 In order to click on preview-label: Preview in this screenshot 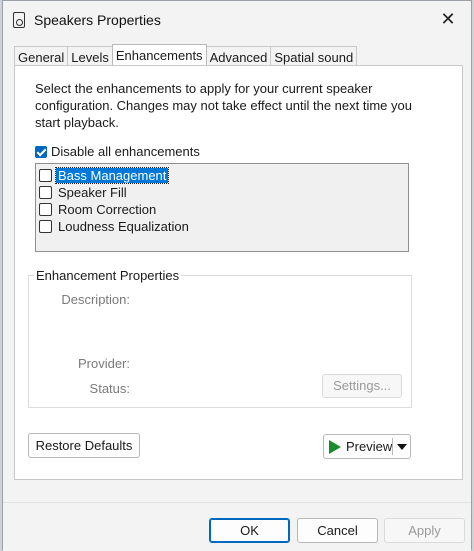, I will do `click(369, 446)`.